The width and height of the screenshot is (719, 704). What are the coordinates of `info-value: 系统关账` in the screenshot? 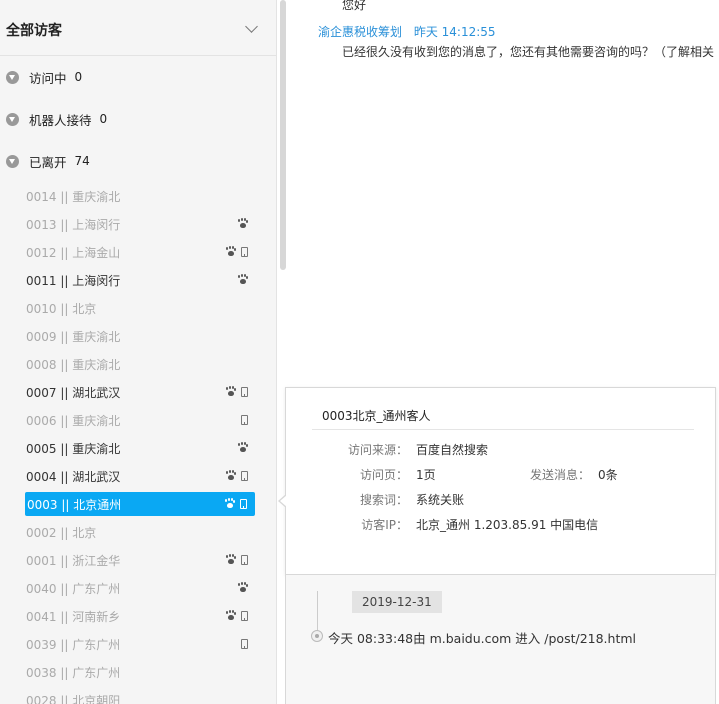 It's located at (440, 500).